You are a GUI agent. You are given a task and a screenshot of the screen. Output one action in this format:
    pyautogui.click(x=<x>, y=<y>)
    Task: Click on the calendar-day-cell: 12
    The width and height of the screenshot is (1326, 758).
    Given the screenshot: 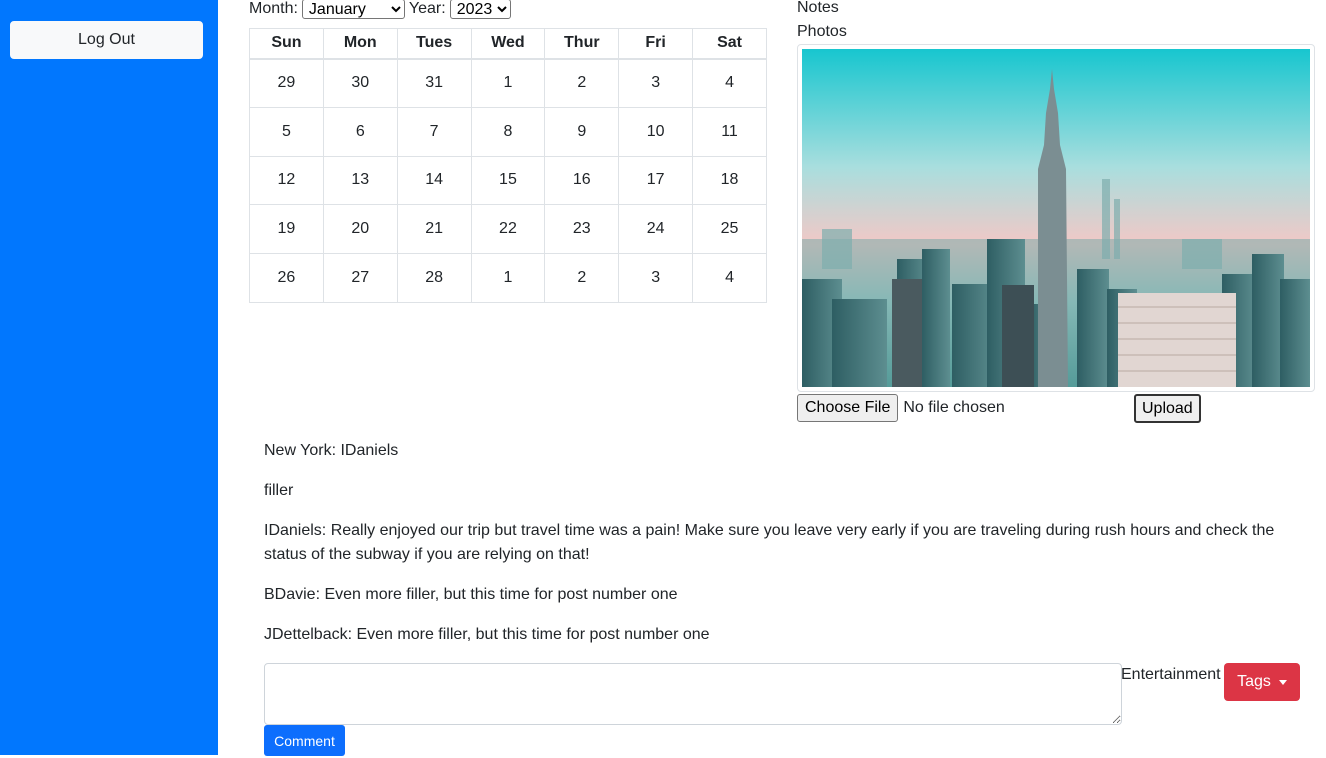 What is the action you would take?
    pyautogui.click(x=286, y=180)
    